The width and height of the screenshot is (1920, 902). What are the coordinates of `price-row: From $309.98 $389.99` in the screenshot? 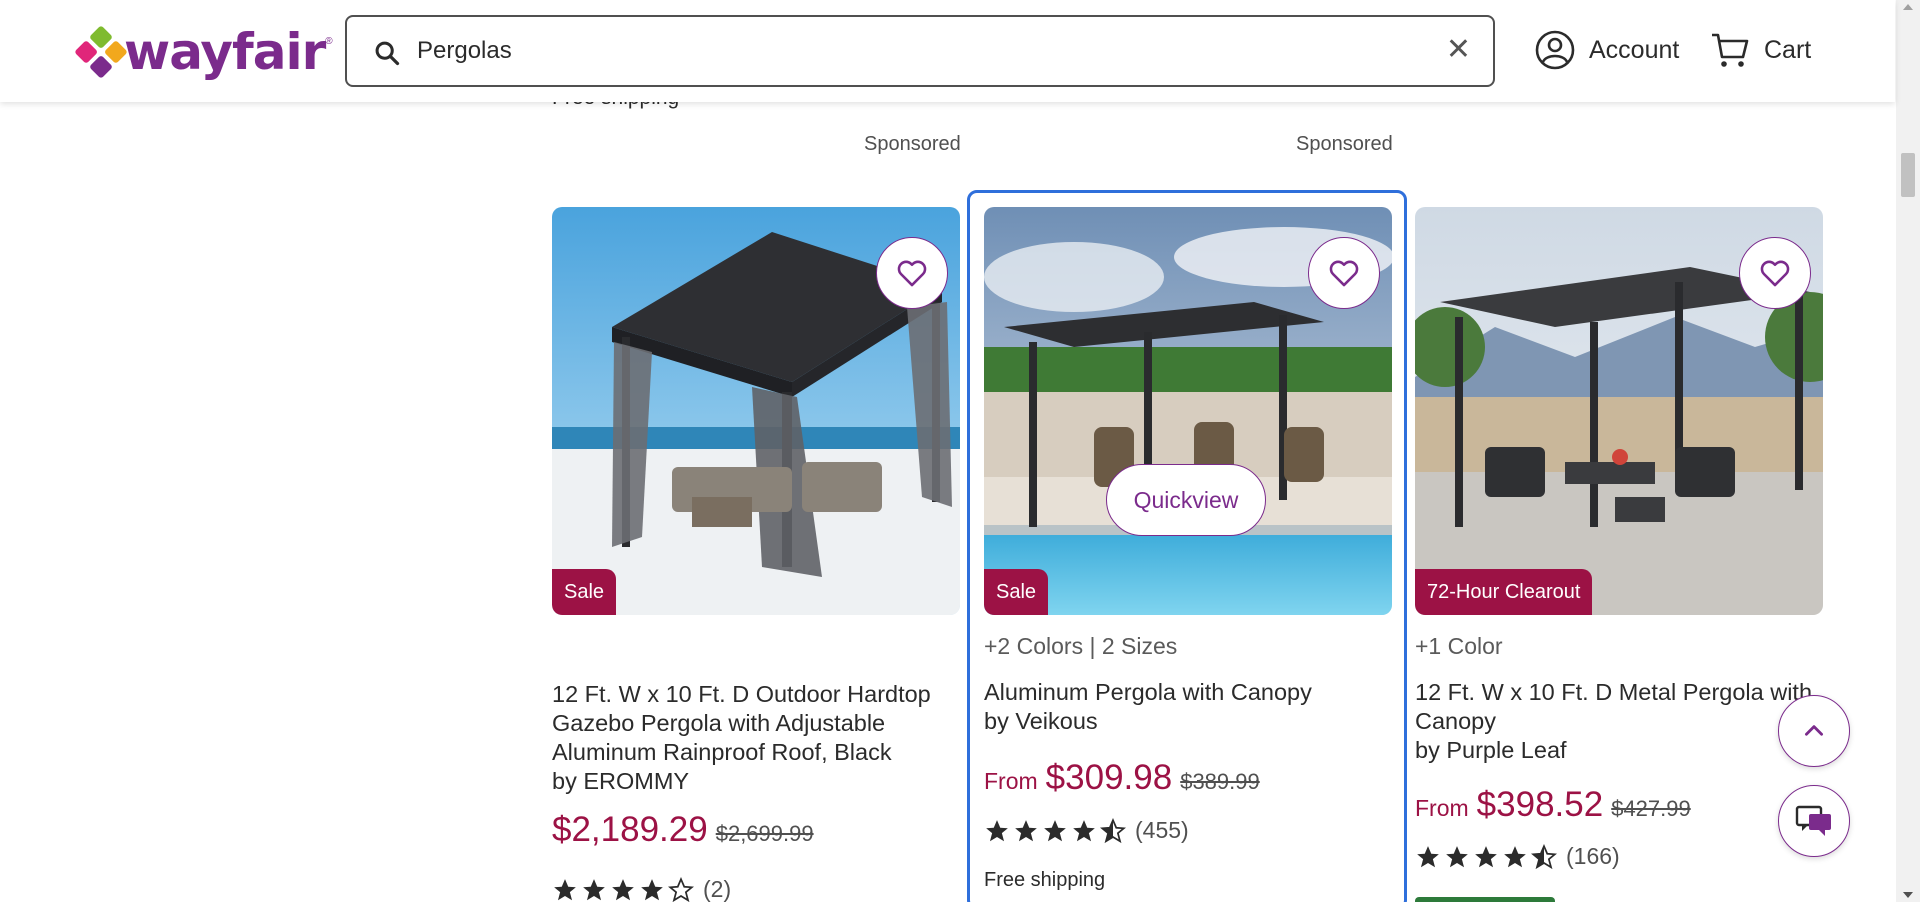 It's located at (1122, 778).